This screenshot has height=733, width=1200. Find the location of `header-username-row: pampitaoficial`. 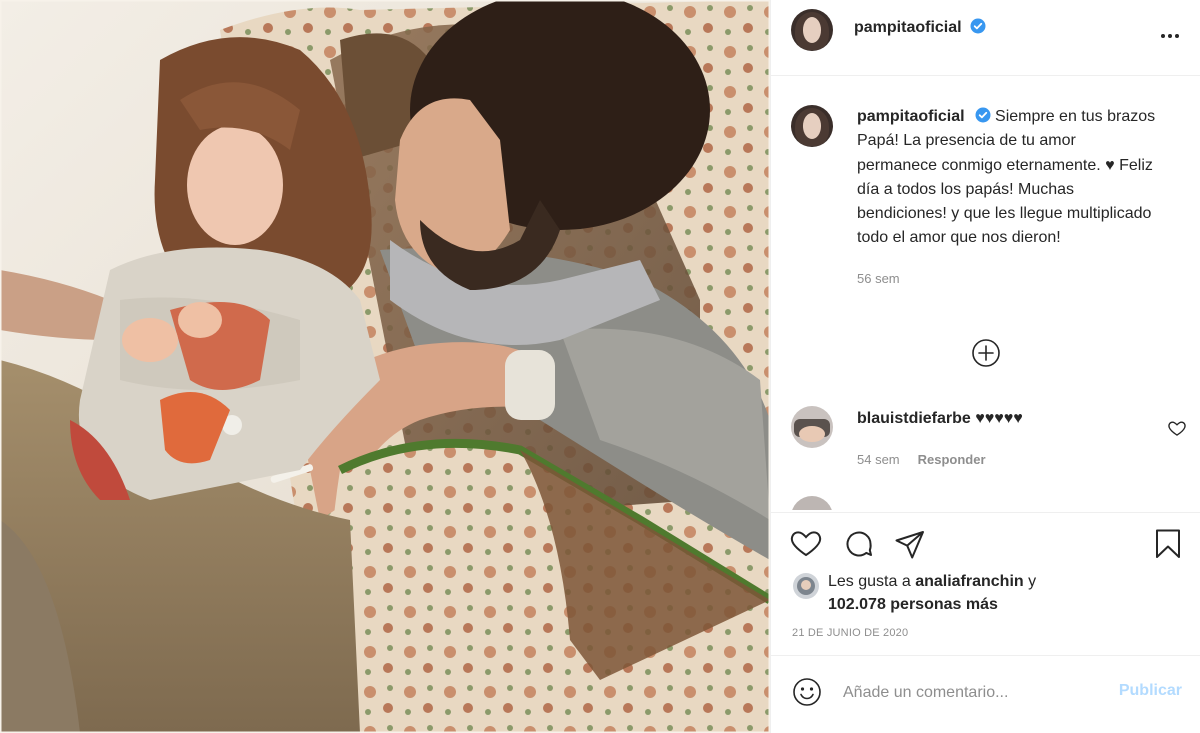

header-username-row: pampitaoficial is located at coordinates (920, 27).